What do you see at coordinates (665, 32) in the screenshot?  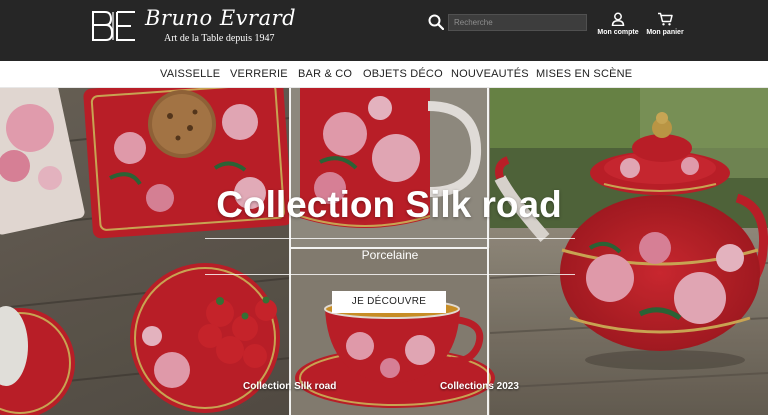 I see `cart-label: Mon panier` at bounding box center [665, 32].